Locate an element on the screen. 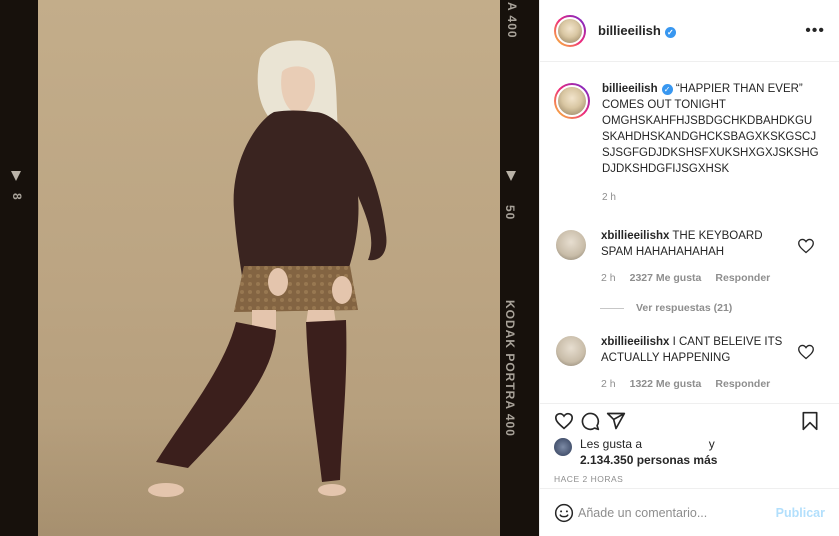  caption-line-2: COMES OUT TONIGHT is located at coordinates (664, 105).